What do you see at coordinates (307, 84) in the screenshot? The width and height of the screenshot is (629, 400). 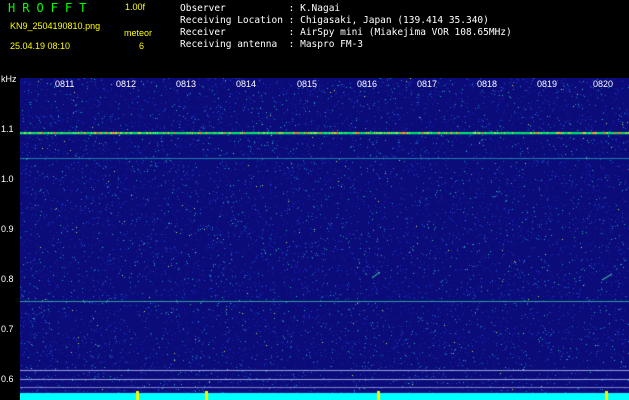 I see `time-label: 0815` at bounding box center [307, 84].